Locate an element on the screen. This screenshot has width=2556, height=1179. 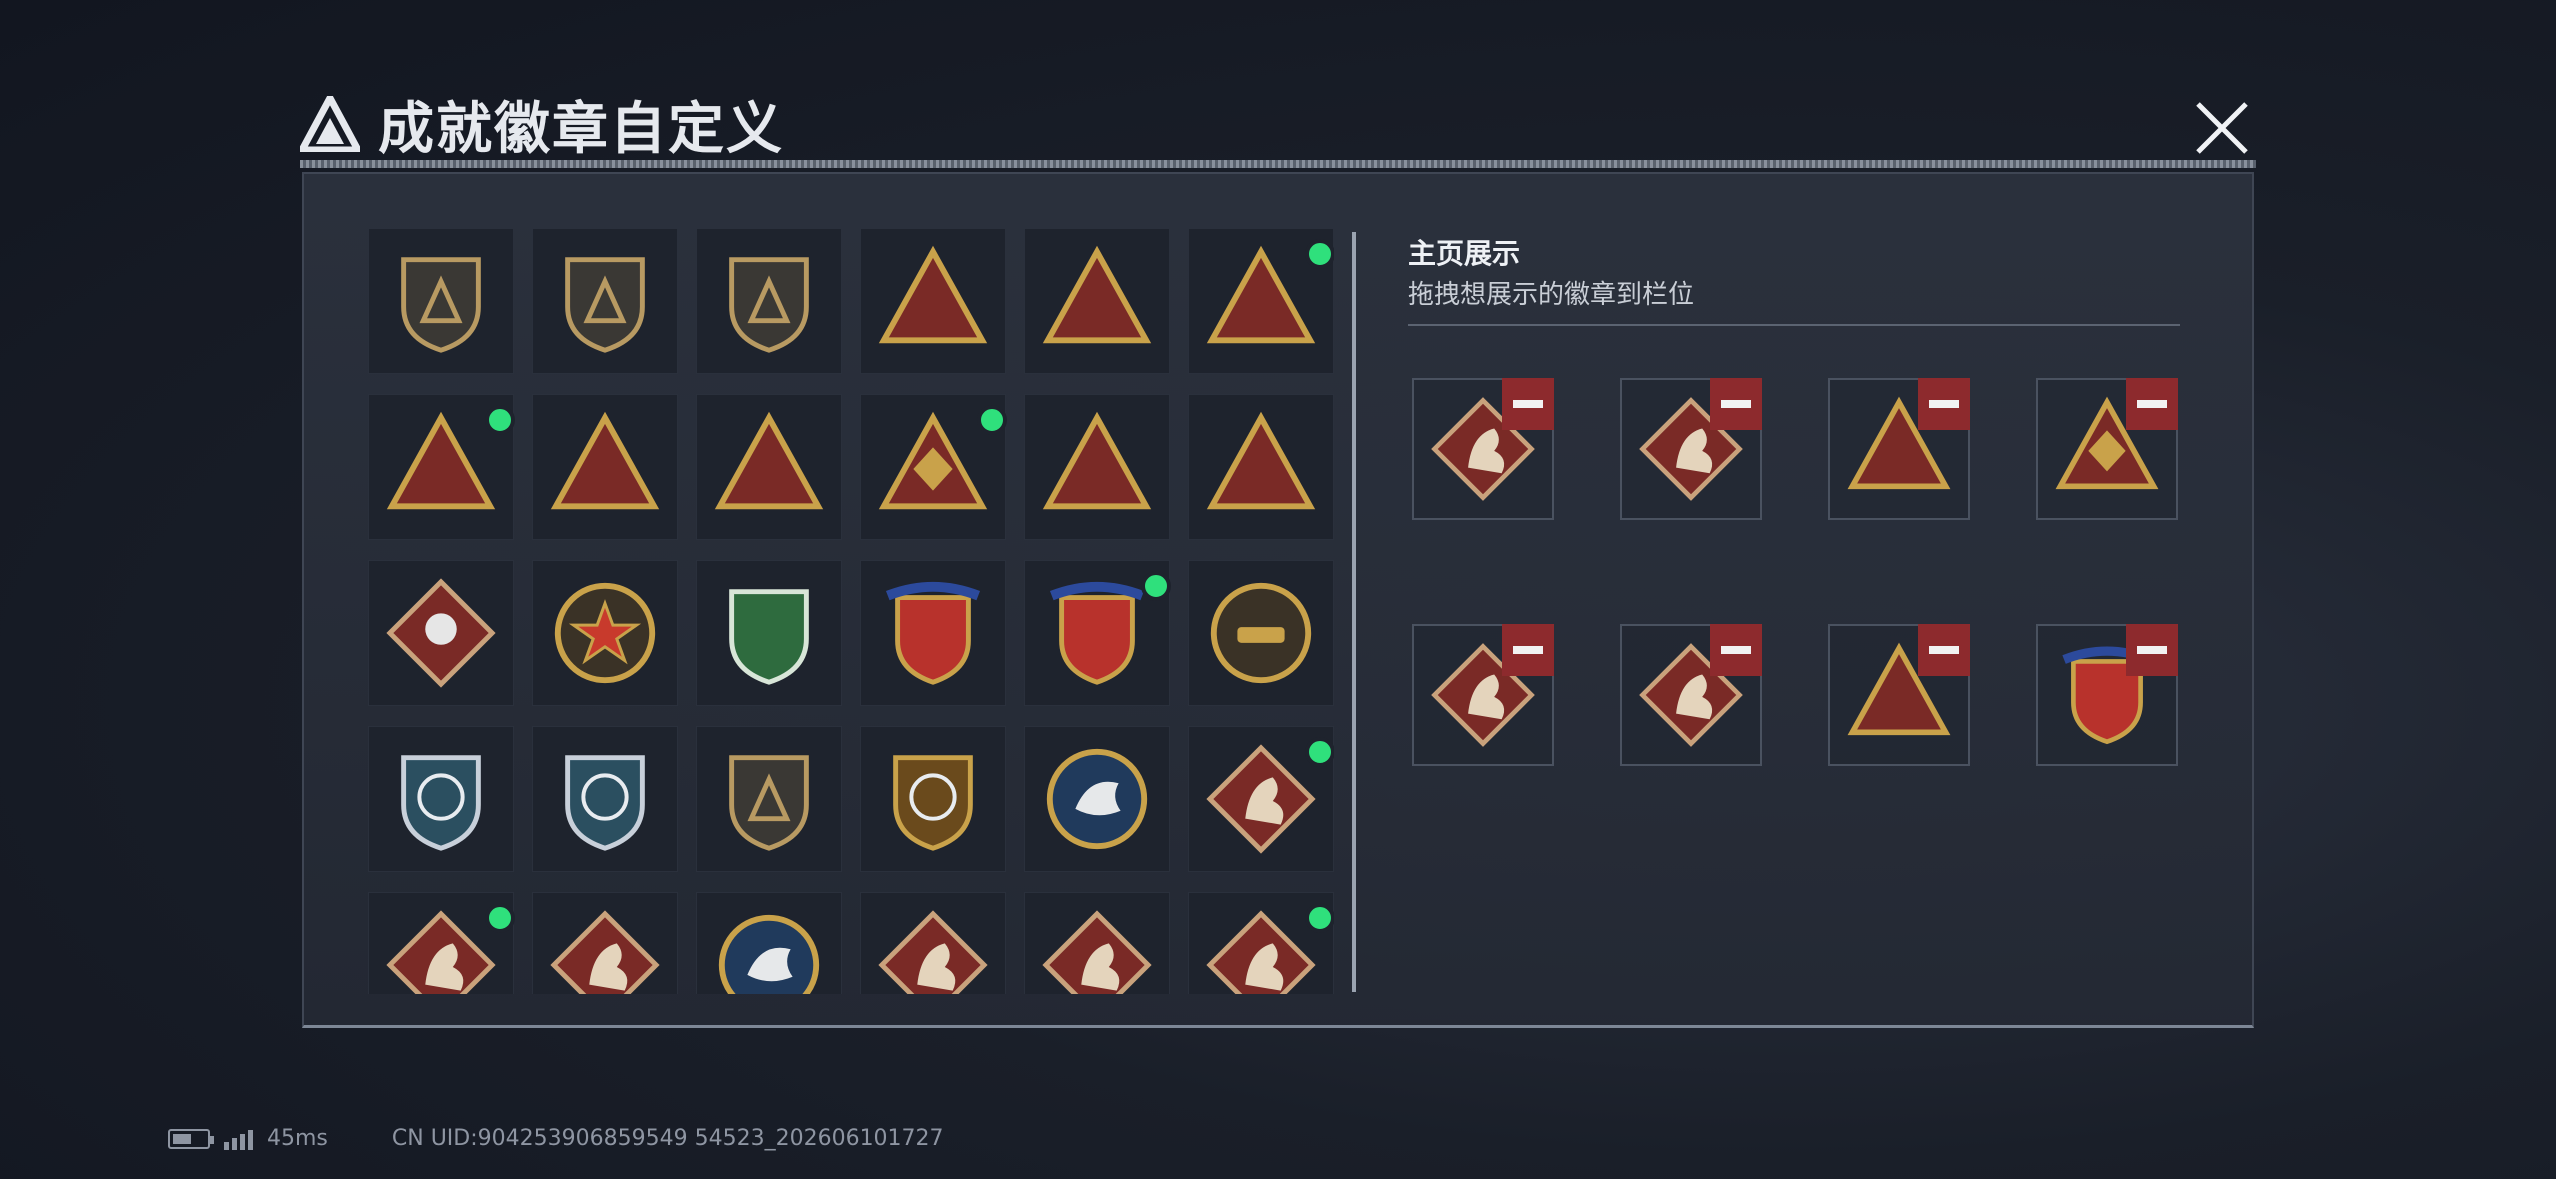
latency-text: 45ms is located at coordinates (297, 1138).